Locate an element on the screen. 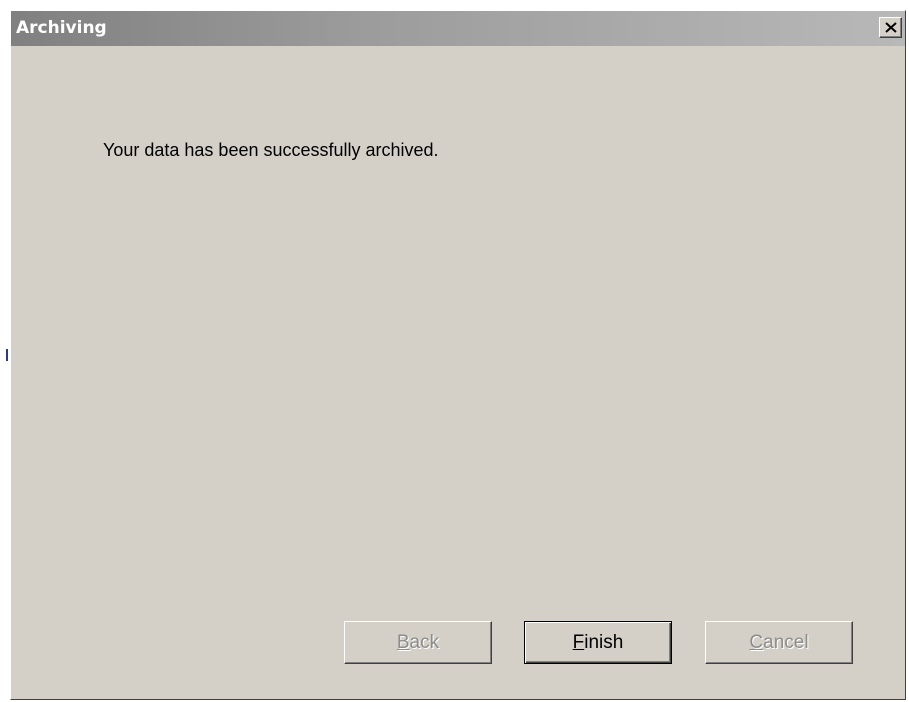  finish-button-label: Finish is located at coordinates (598, 642).